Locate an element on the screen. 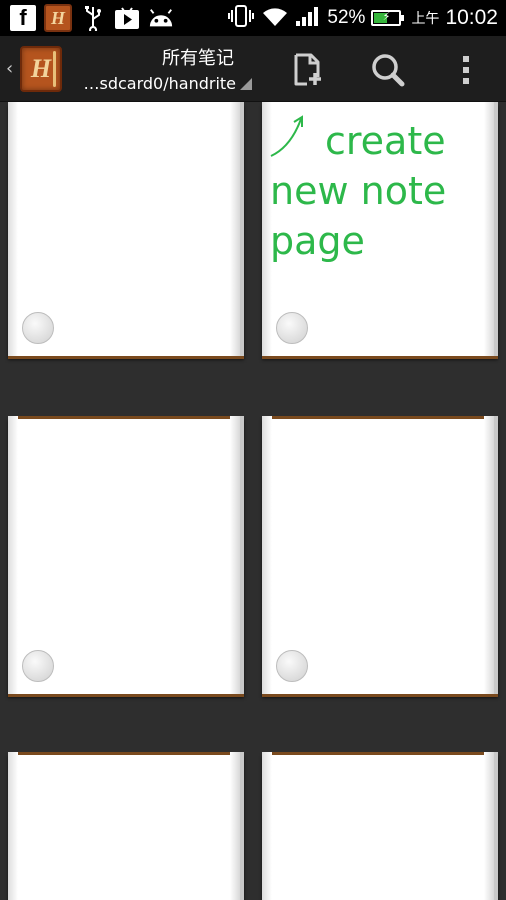 This screenshot has width=506, height=900. new-note-button is located at coordinates (308, 70).